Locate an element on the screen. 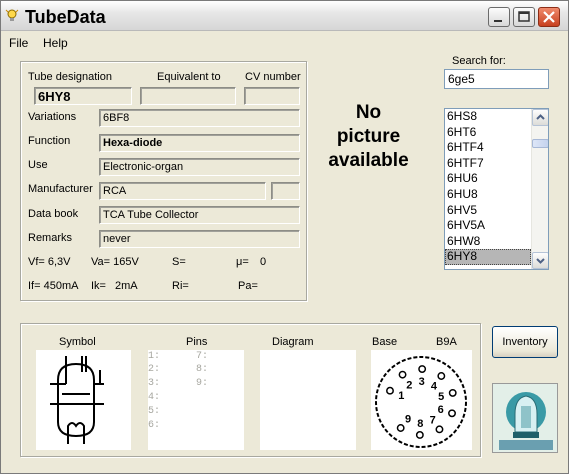  pin-2-label: 2: is located at coordinates (154, 369).